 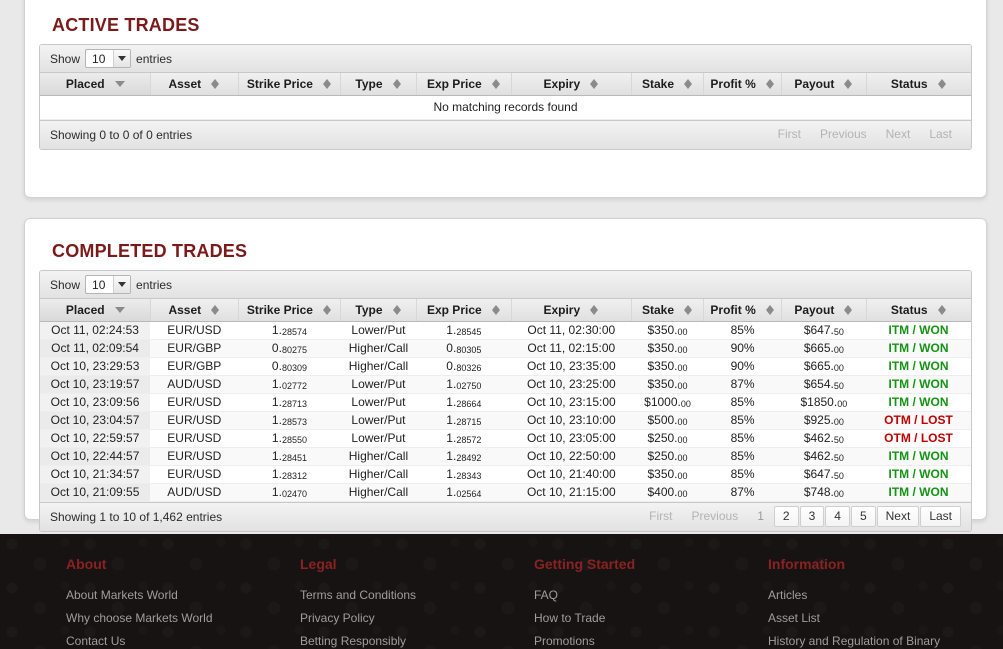 I want to click on page-button-next: Next, so click(x=898, y=516).